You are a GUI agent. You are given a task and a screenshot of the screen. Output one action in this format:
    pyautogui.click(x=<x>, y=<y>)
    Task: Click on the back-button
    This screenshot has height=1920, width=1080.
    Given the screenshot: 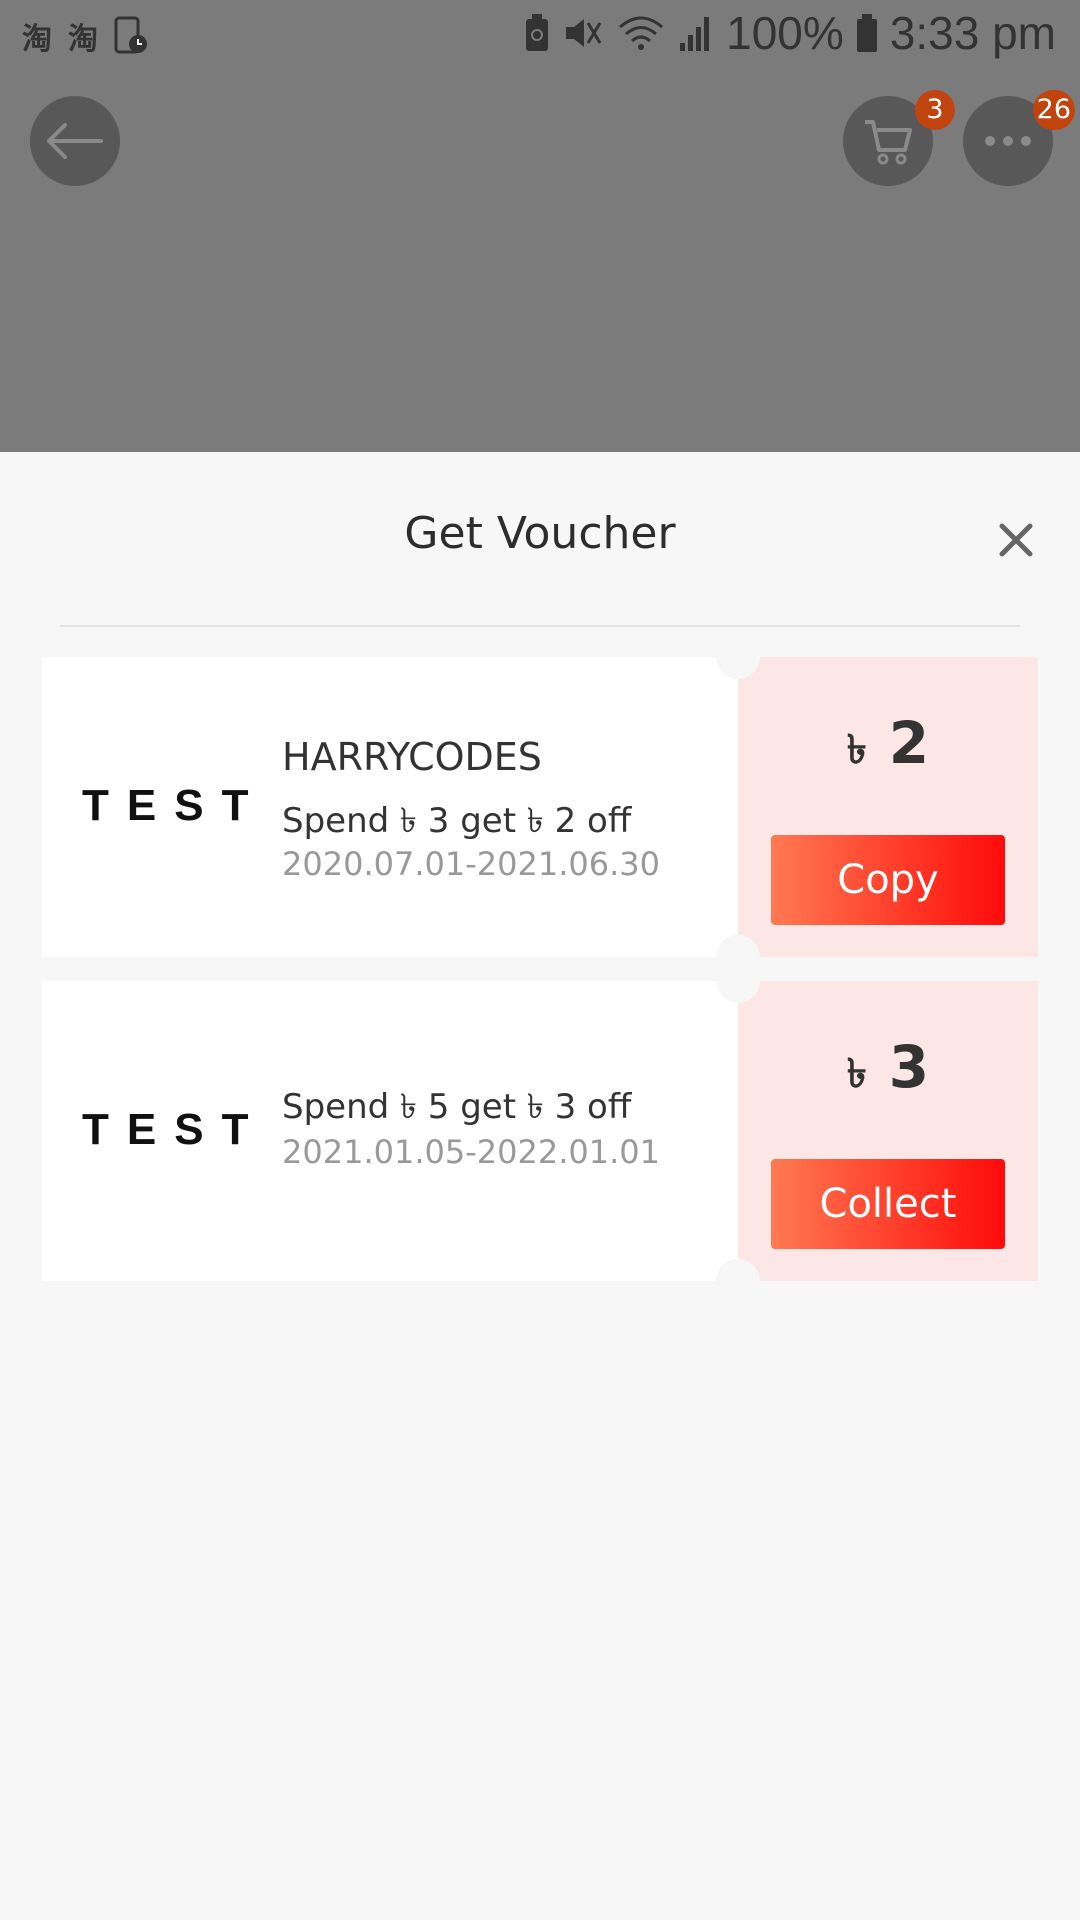 What is the action you would take?
    pyautogui.click(x=75, y=141)
    